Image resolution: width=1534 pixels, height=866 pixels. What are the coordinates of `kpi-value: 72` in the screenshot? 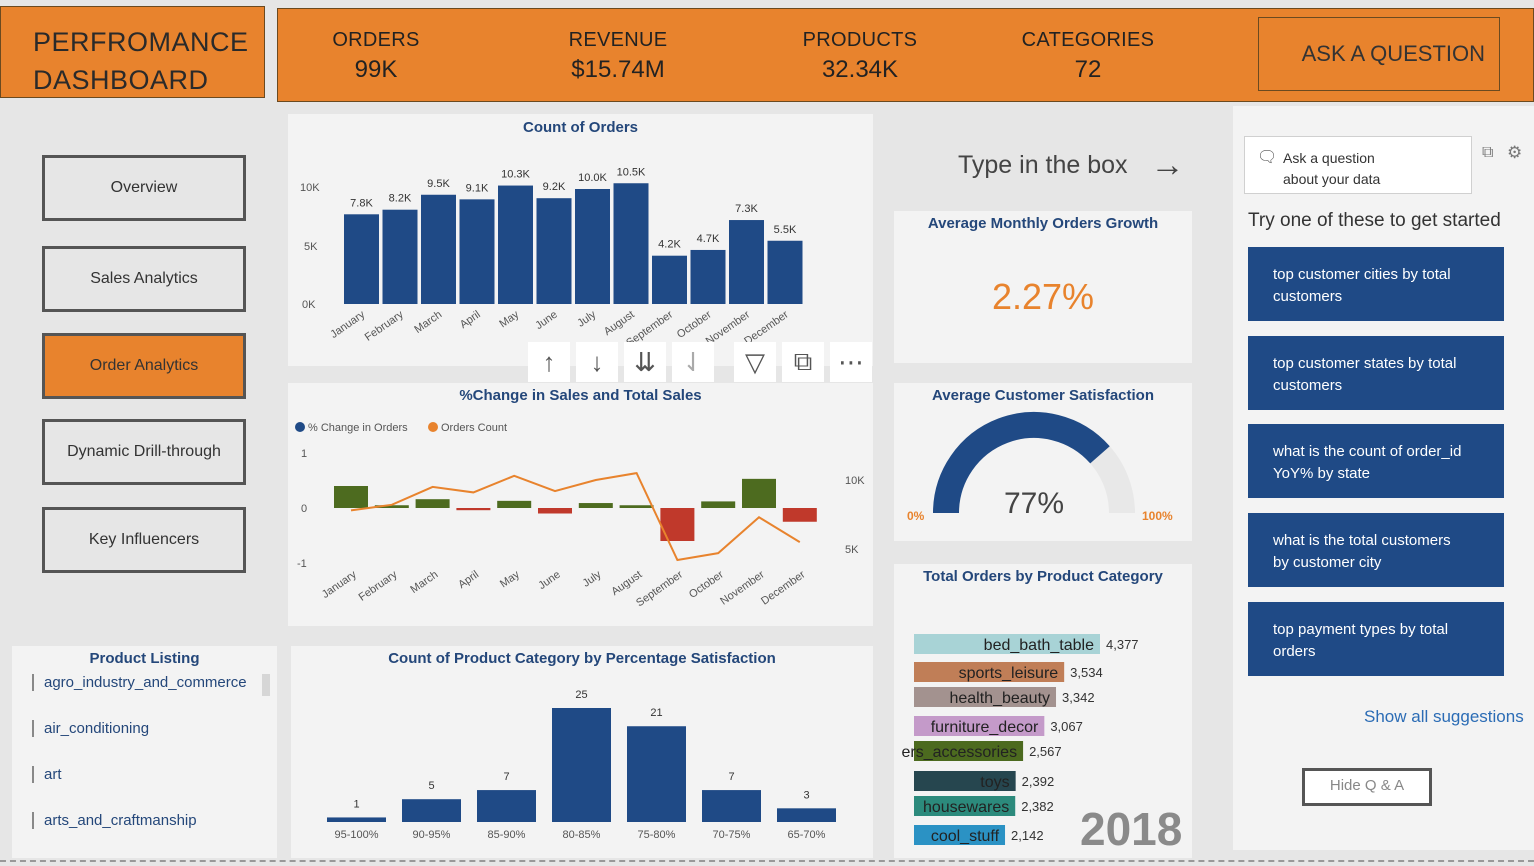 It's located at (1088, 69).